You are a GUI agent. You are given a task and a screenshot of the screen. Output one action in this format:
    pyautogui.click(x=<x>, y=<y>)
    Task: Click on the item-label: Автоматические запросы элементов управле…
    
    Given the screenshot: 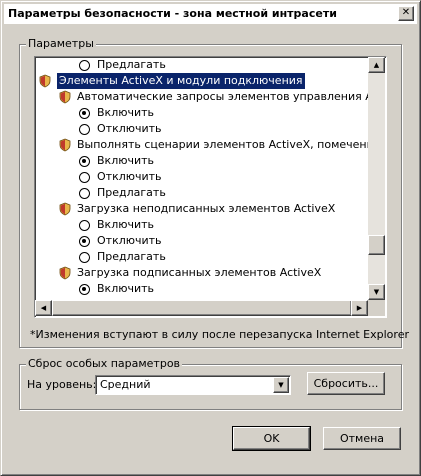 What is the action you would take?
    pyautogui.click(x=222, y=96)
    